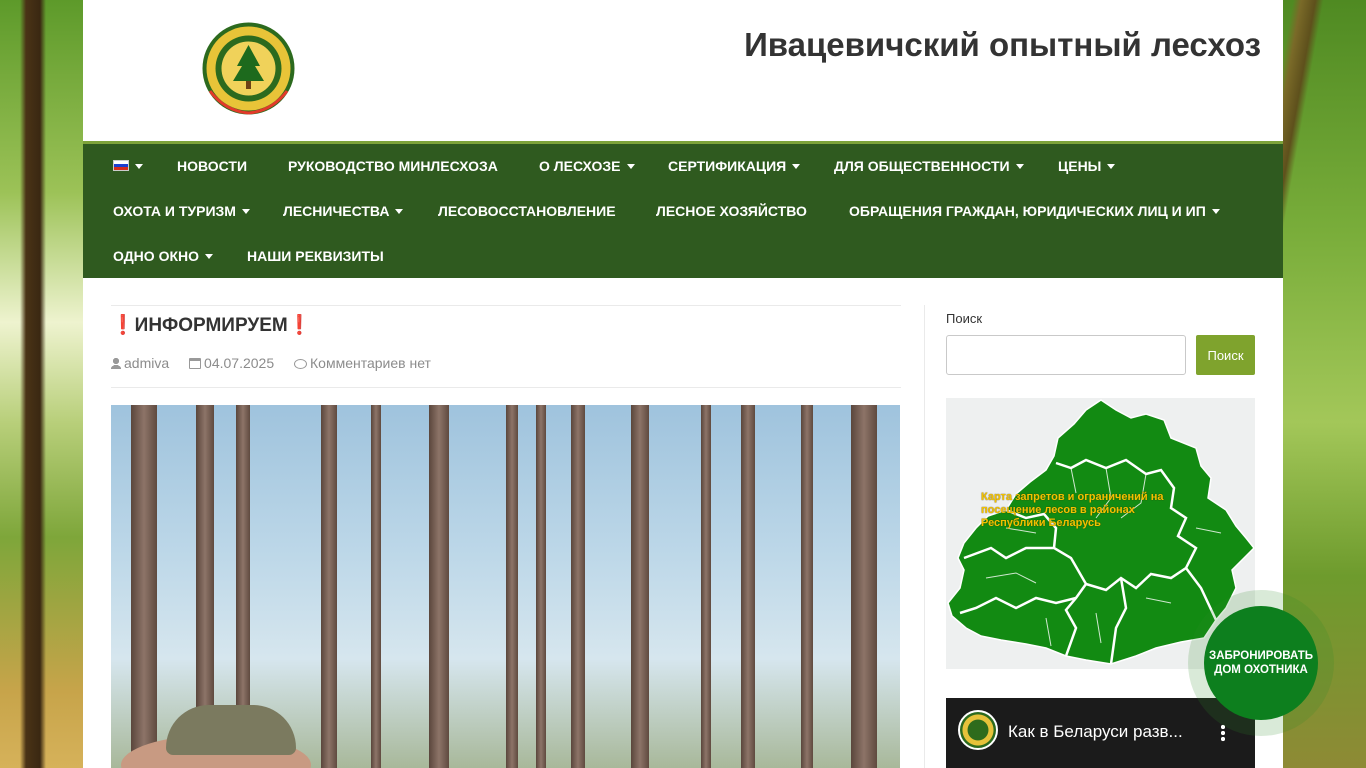  I want to click on nav-item-label: О ЛЕСХОЗЕ, so click(580, 166).